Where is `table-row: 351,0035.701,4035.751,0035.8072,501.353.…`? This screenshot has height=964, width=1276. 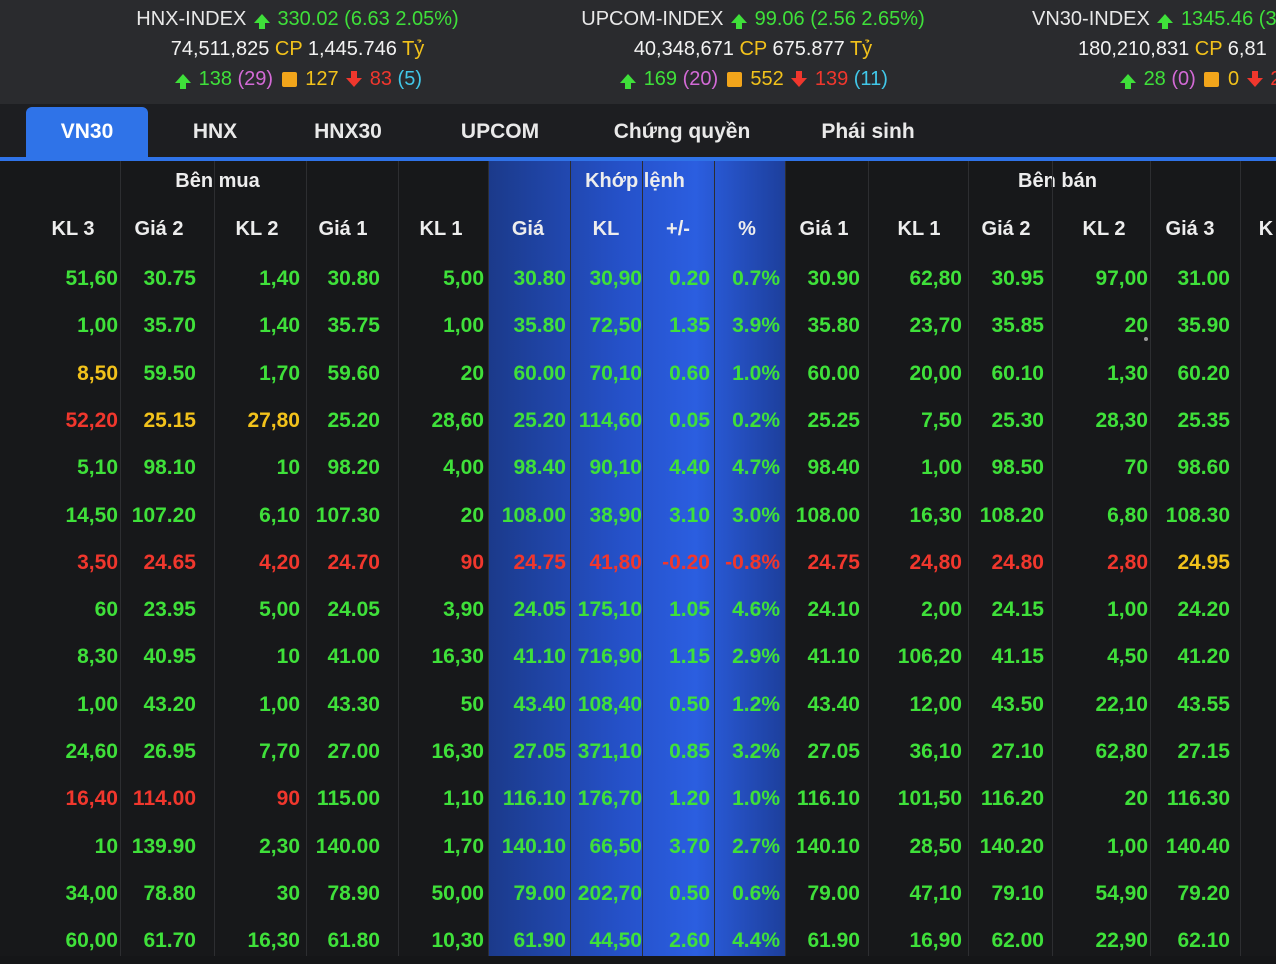 table-row: 351,0035.701,4035.751,0035.8072,501.353.… is located at coordinates (638, 325).